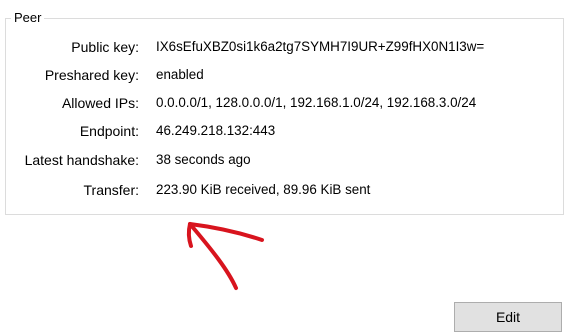 This screenshot has width=574, height=336. I want to click on latest-handshake-row: Latest handshake: 38 seconds ago, so click(287, 160).